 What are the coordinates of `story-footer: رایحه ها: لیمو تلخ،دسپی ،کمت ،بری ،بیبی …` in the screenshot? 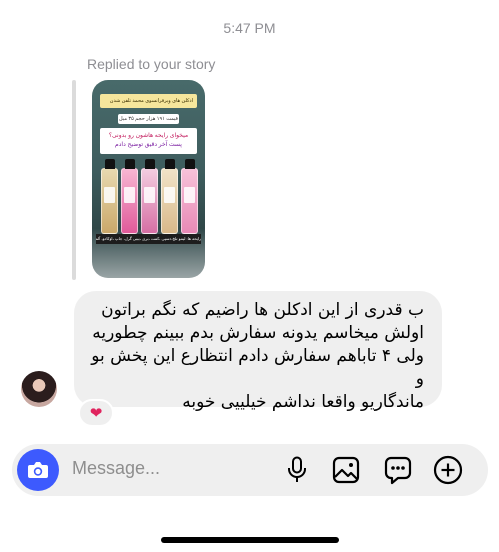 It's located at (148, 239).